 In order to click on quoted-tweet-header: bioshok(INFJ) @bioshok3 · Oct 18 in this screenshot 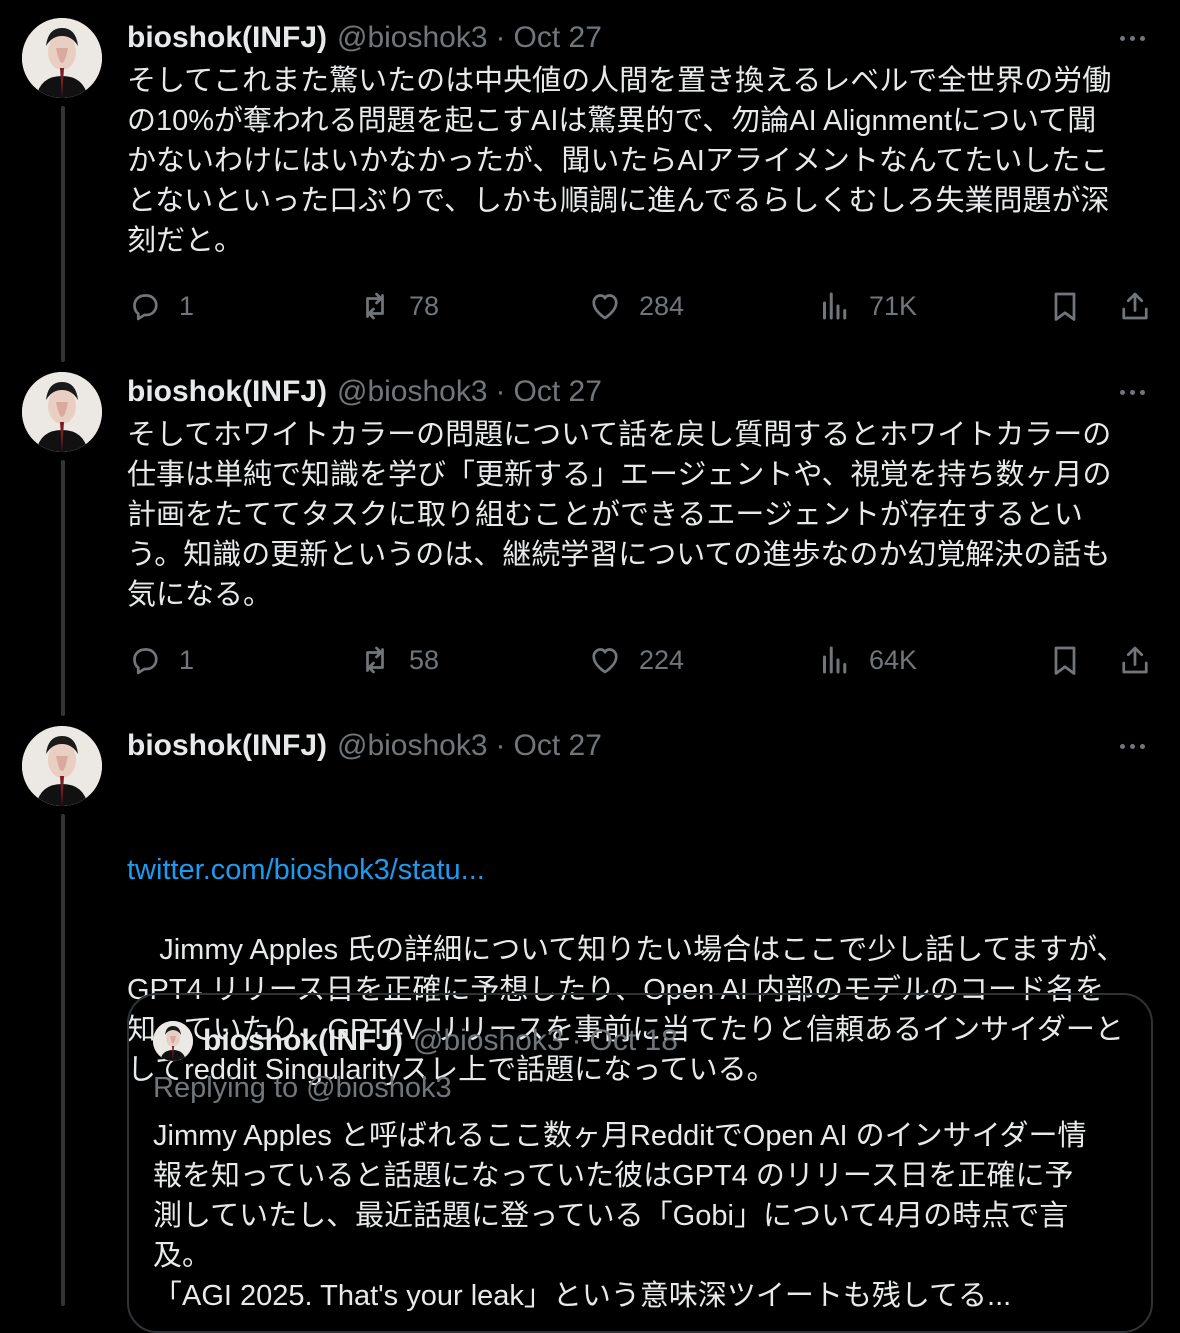, I will do `click(440, 1041)`.